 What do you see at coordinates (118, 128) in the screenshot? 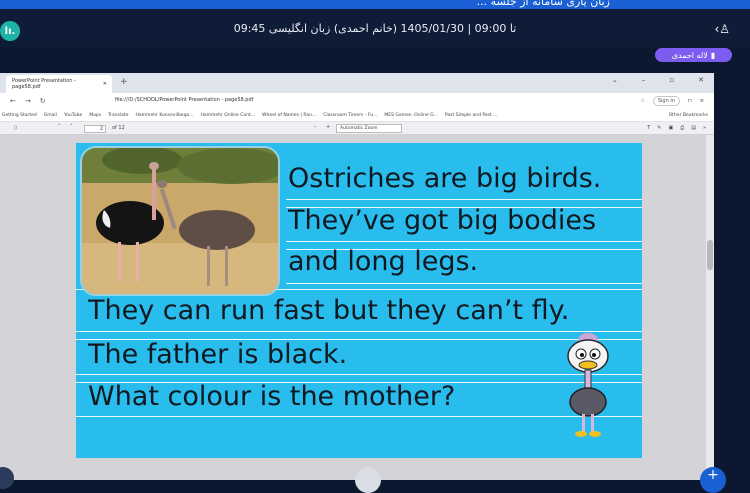
I see `page-count: of 12` at bounding box center [118, 128].